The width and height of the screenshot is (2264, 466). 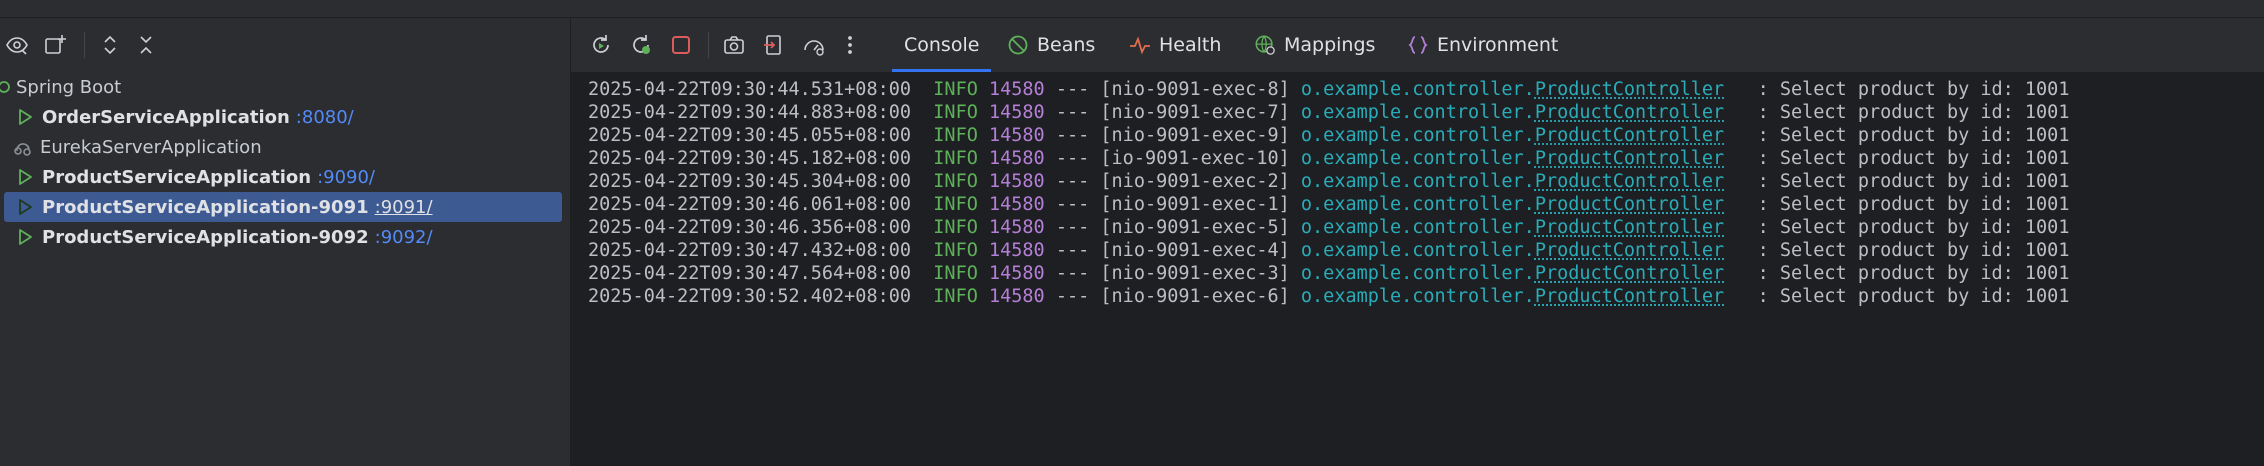 What do you see at coordinates (601, 45) in the screenshot?
I see `rerun-icon` at bounding box center [601, 45].